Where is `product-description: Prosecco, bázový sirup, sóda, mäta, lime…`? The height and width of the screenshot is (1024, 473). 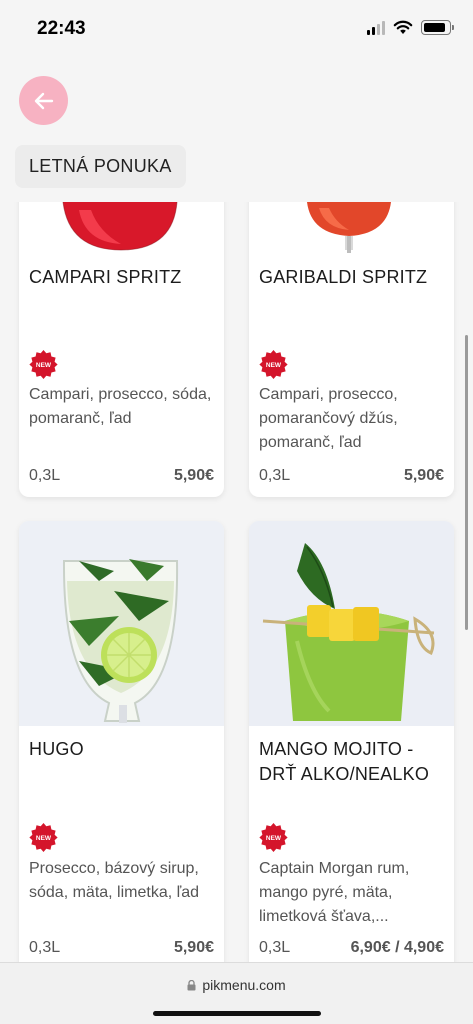
product-description: Prosecco, bázový sirup, sóda, mäta, lime… is located at coordinates (114, 880).